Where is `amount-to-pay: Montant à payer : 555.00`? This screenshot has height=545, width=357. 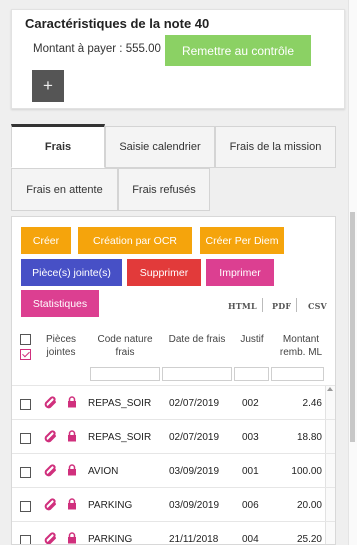 amount-to-pay: Montant à payer : 555.00 is located at coordinates (97, 49).